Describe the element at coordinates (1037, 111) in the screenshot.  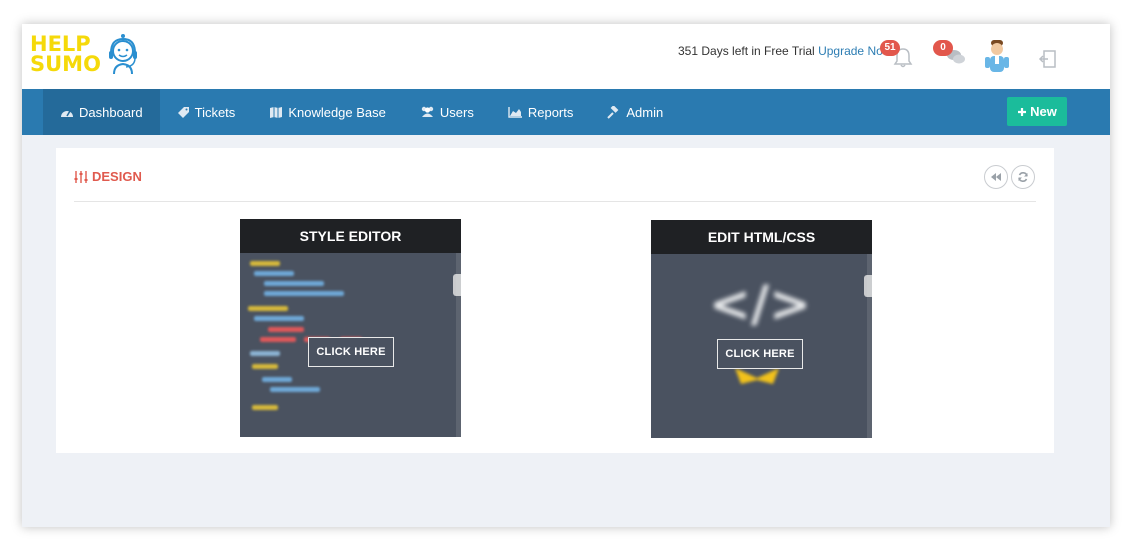
I see `new-button: New` at that location.